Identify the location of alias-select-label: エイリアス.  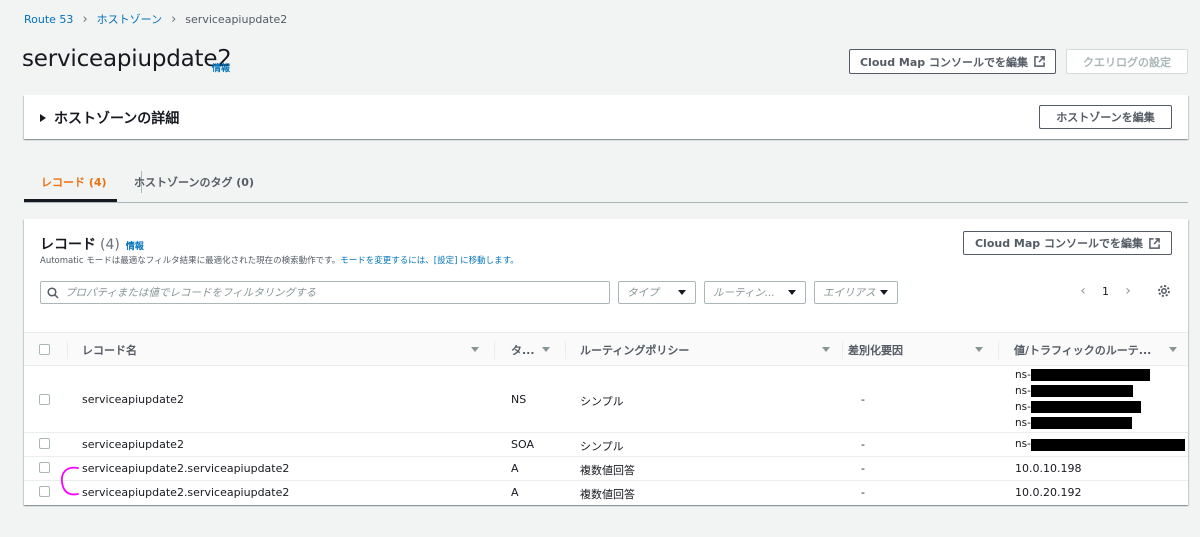
(849, 293).